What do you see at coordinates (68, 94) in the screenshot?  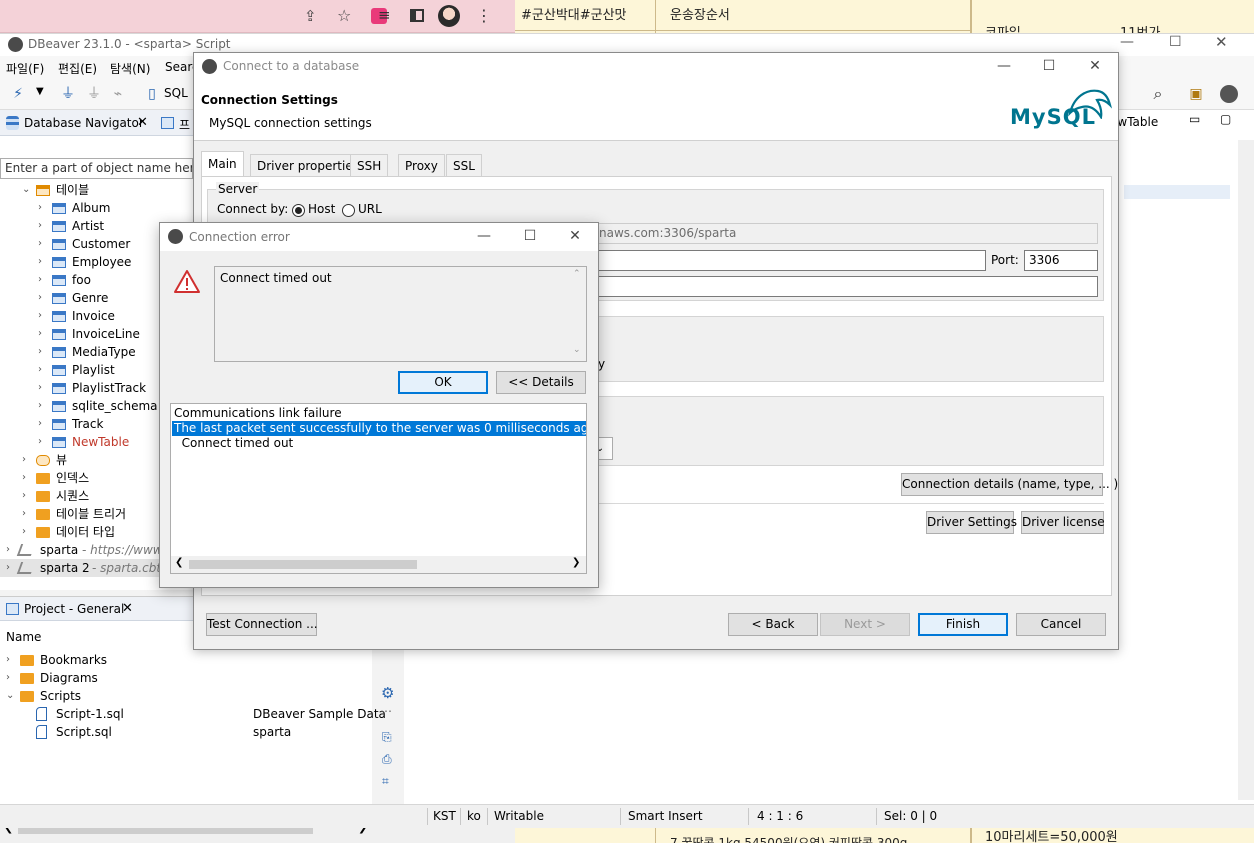 I see `connect-icon: ⏚` at bounding box center [68, 94].